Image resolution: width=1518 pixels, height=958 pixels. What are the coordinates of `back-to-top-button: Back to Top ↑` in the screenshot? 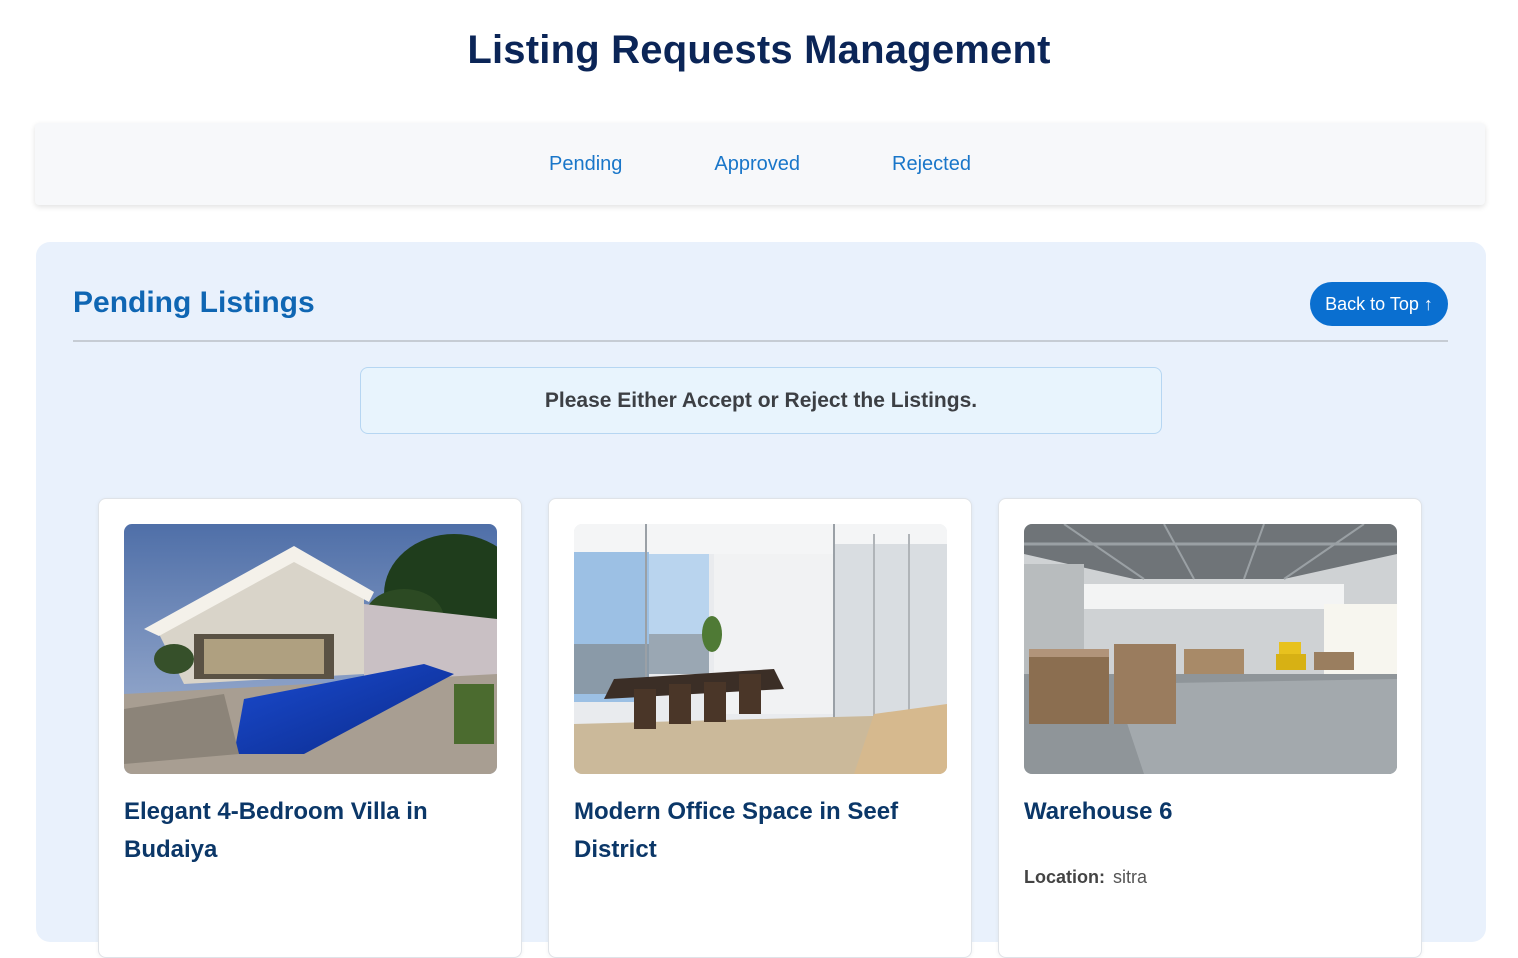 It's located at (1379, 304).